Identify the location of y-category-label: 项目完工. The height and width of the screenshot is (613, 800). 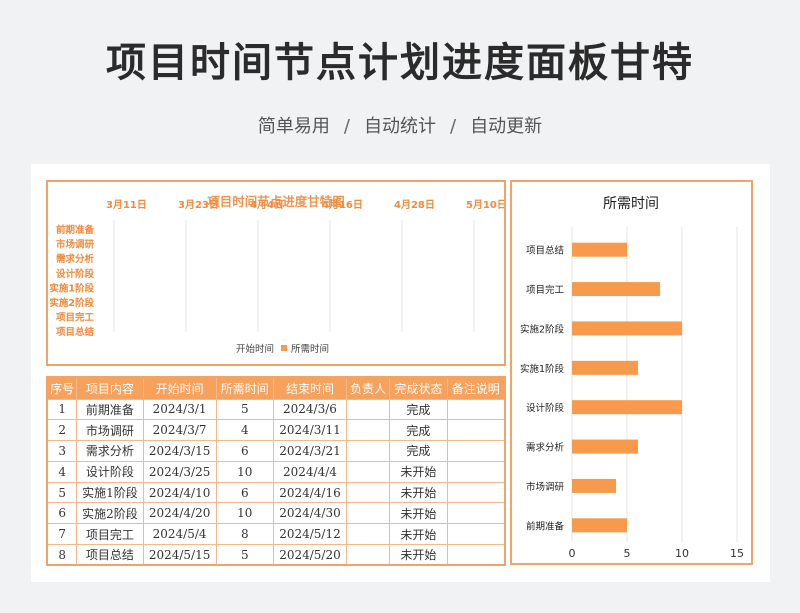
(545, 290).